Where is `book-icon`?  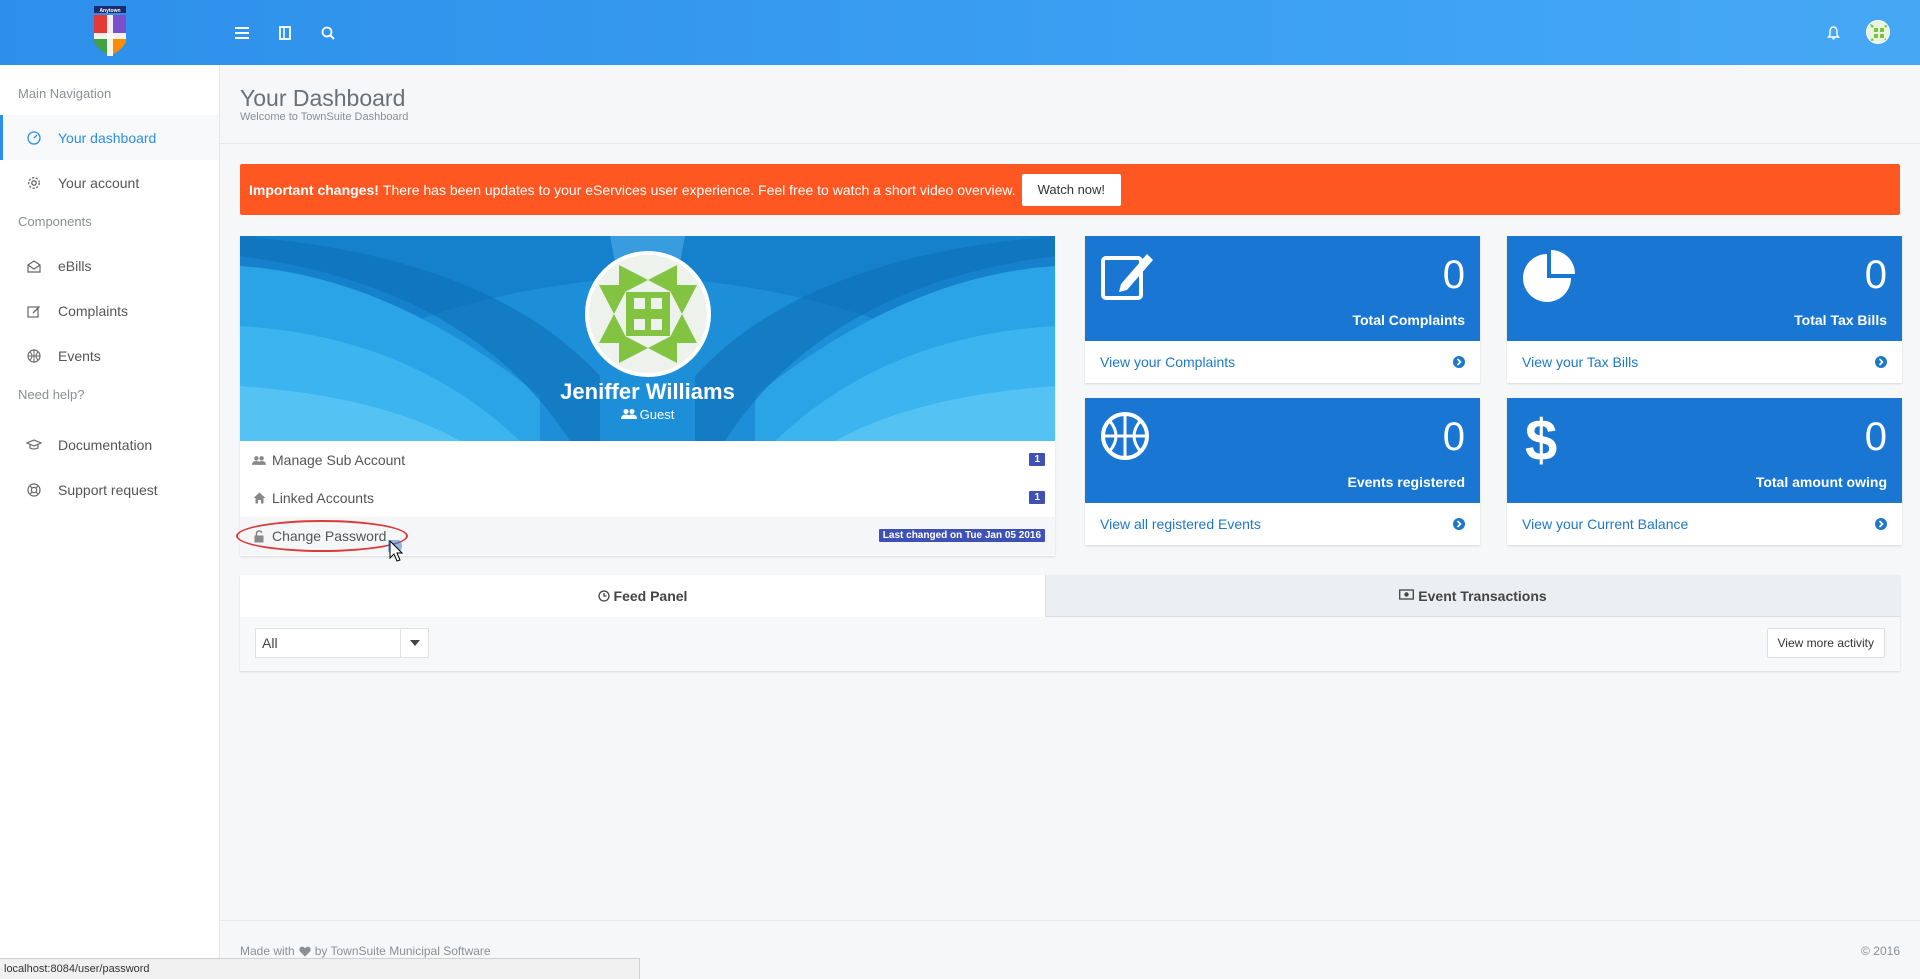 book-icon is located at coordinates (285, 33).